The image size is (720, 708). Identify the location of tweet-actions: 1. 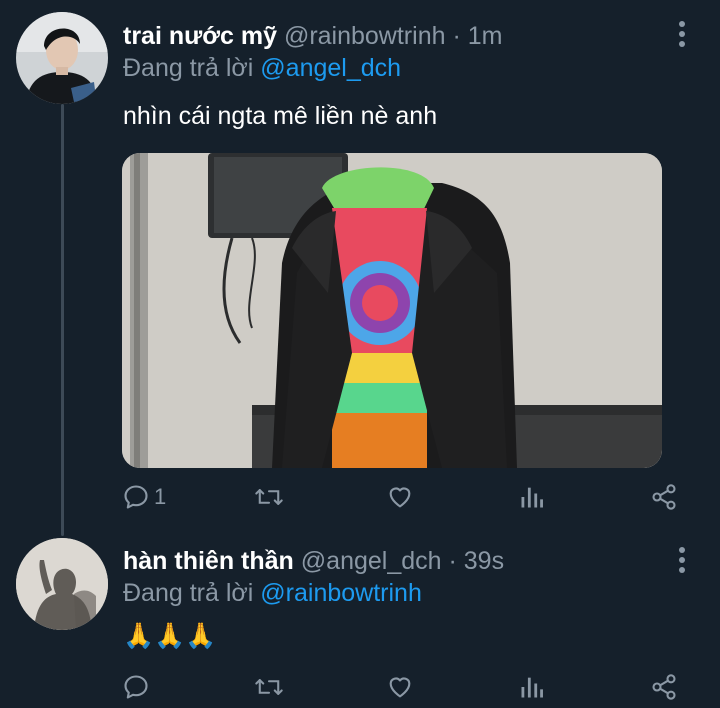
(402, 497).